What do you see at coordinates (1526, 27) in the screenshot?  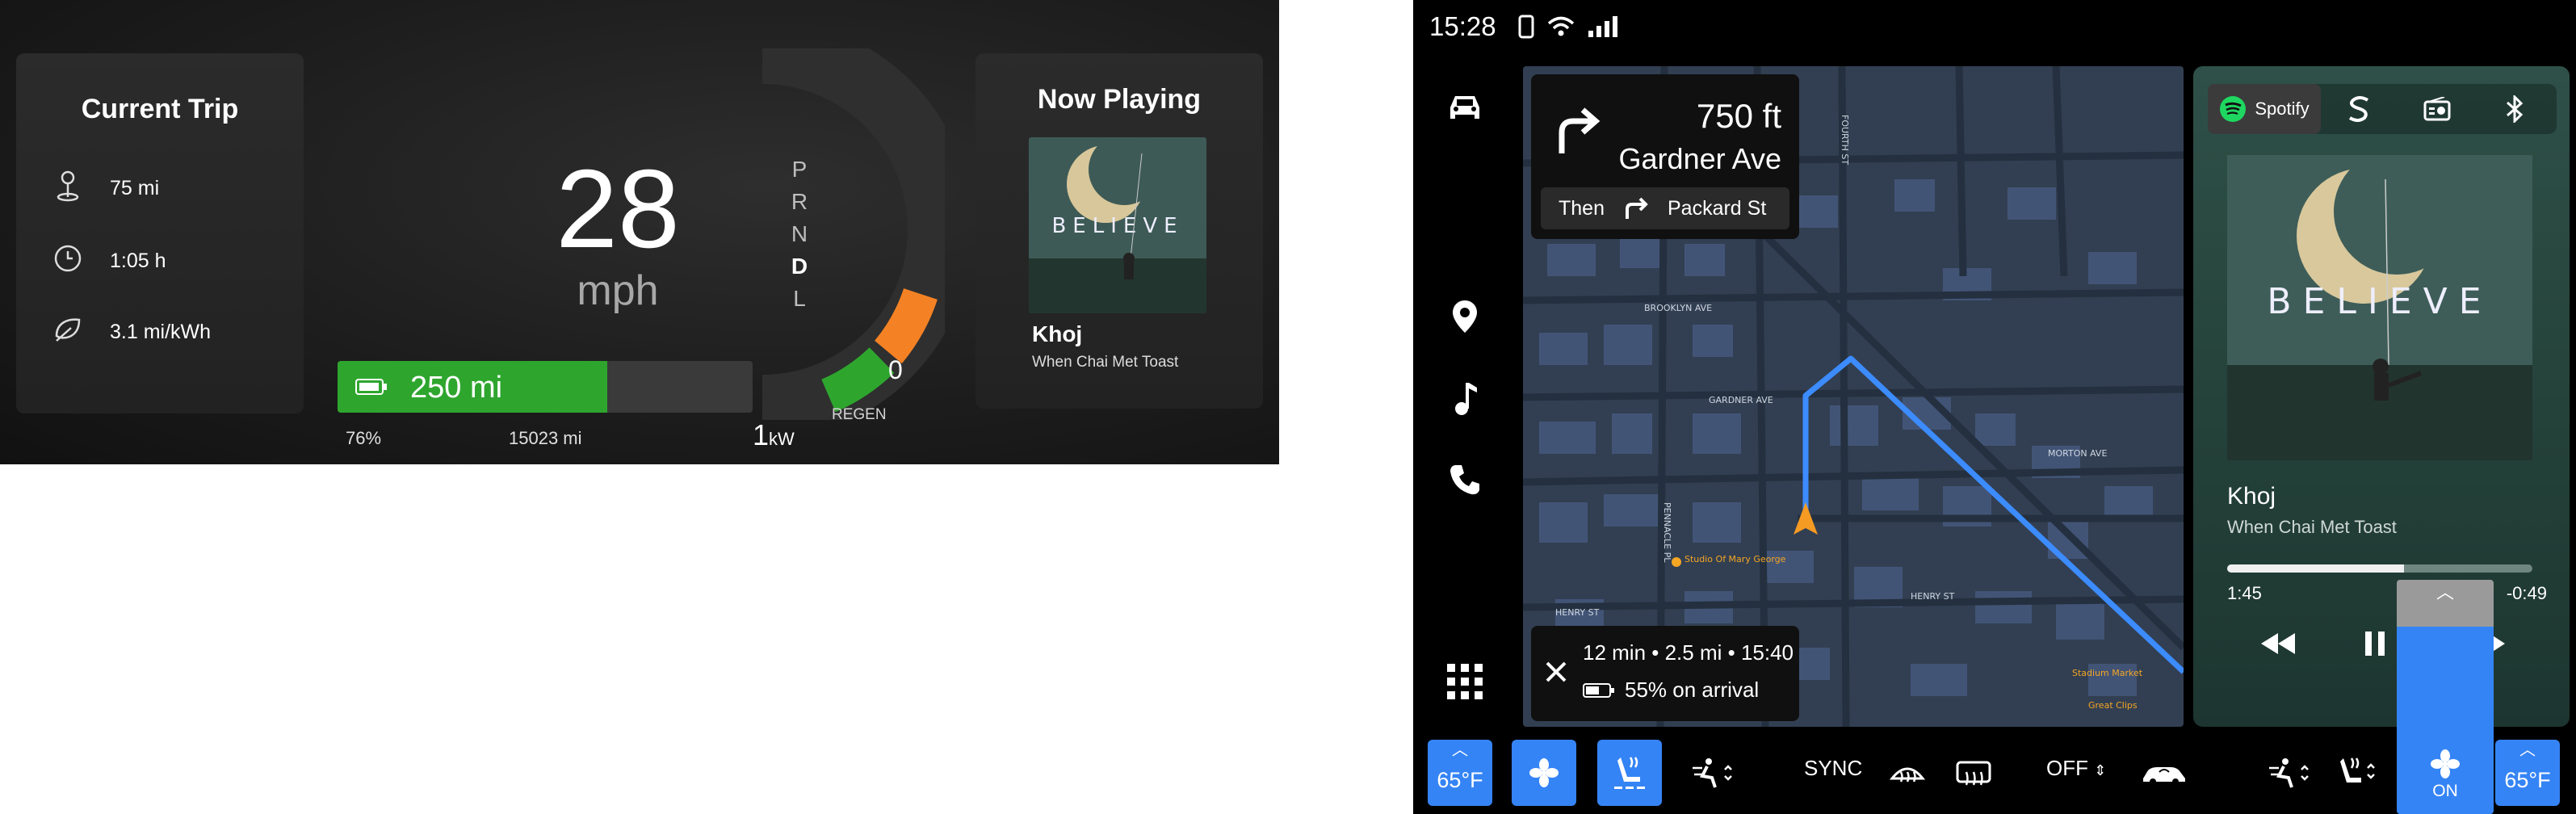 I see `phone-connected-icon` at bounding box center [1526, 27].